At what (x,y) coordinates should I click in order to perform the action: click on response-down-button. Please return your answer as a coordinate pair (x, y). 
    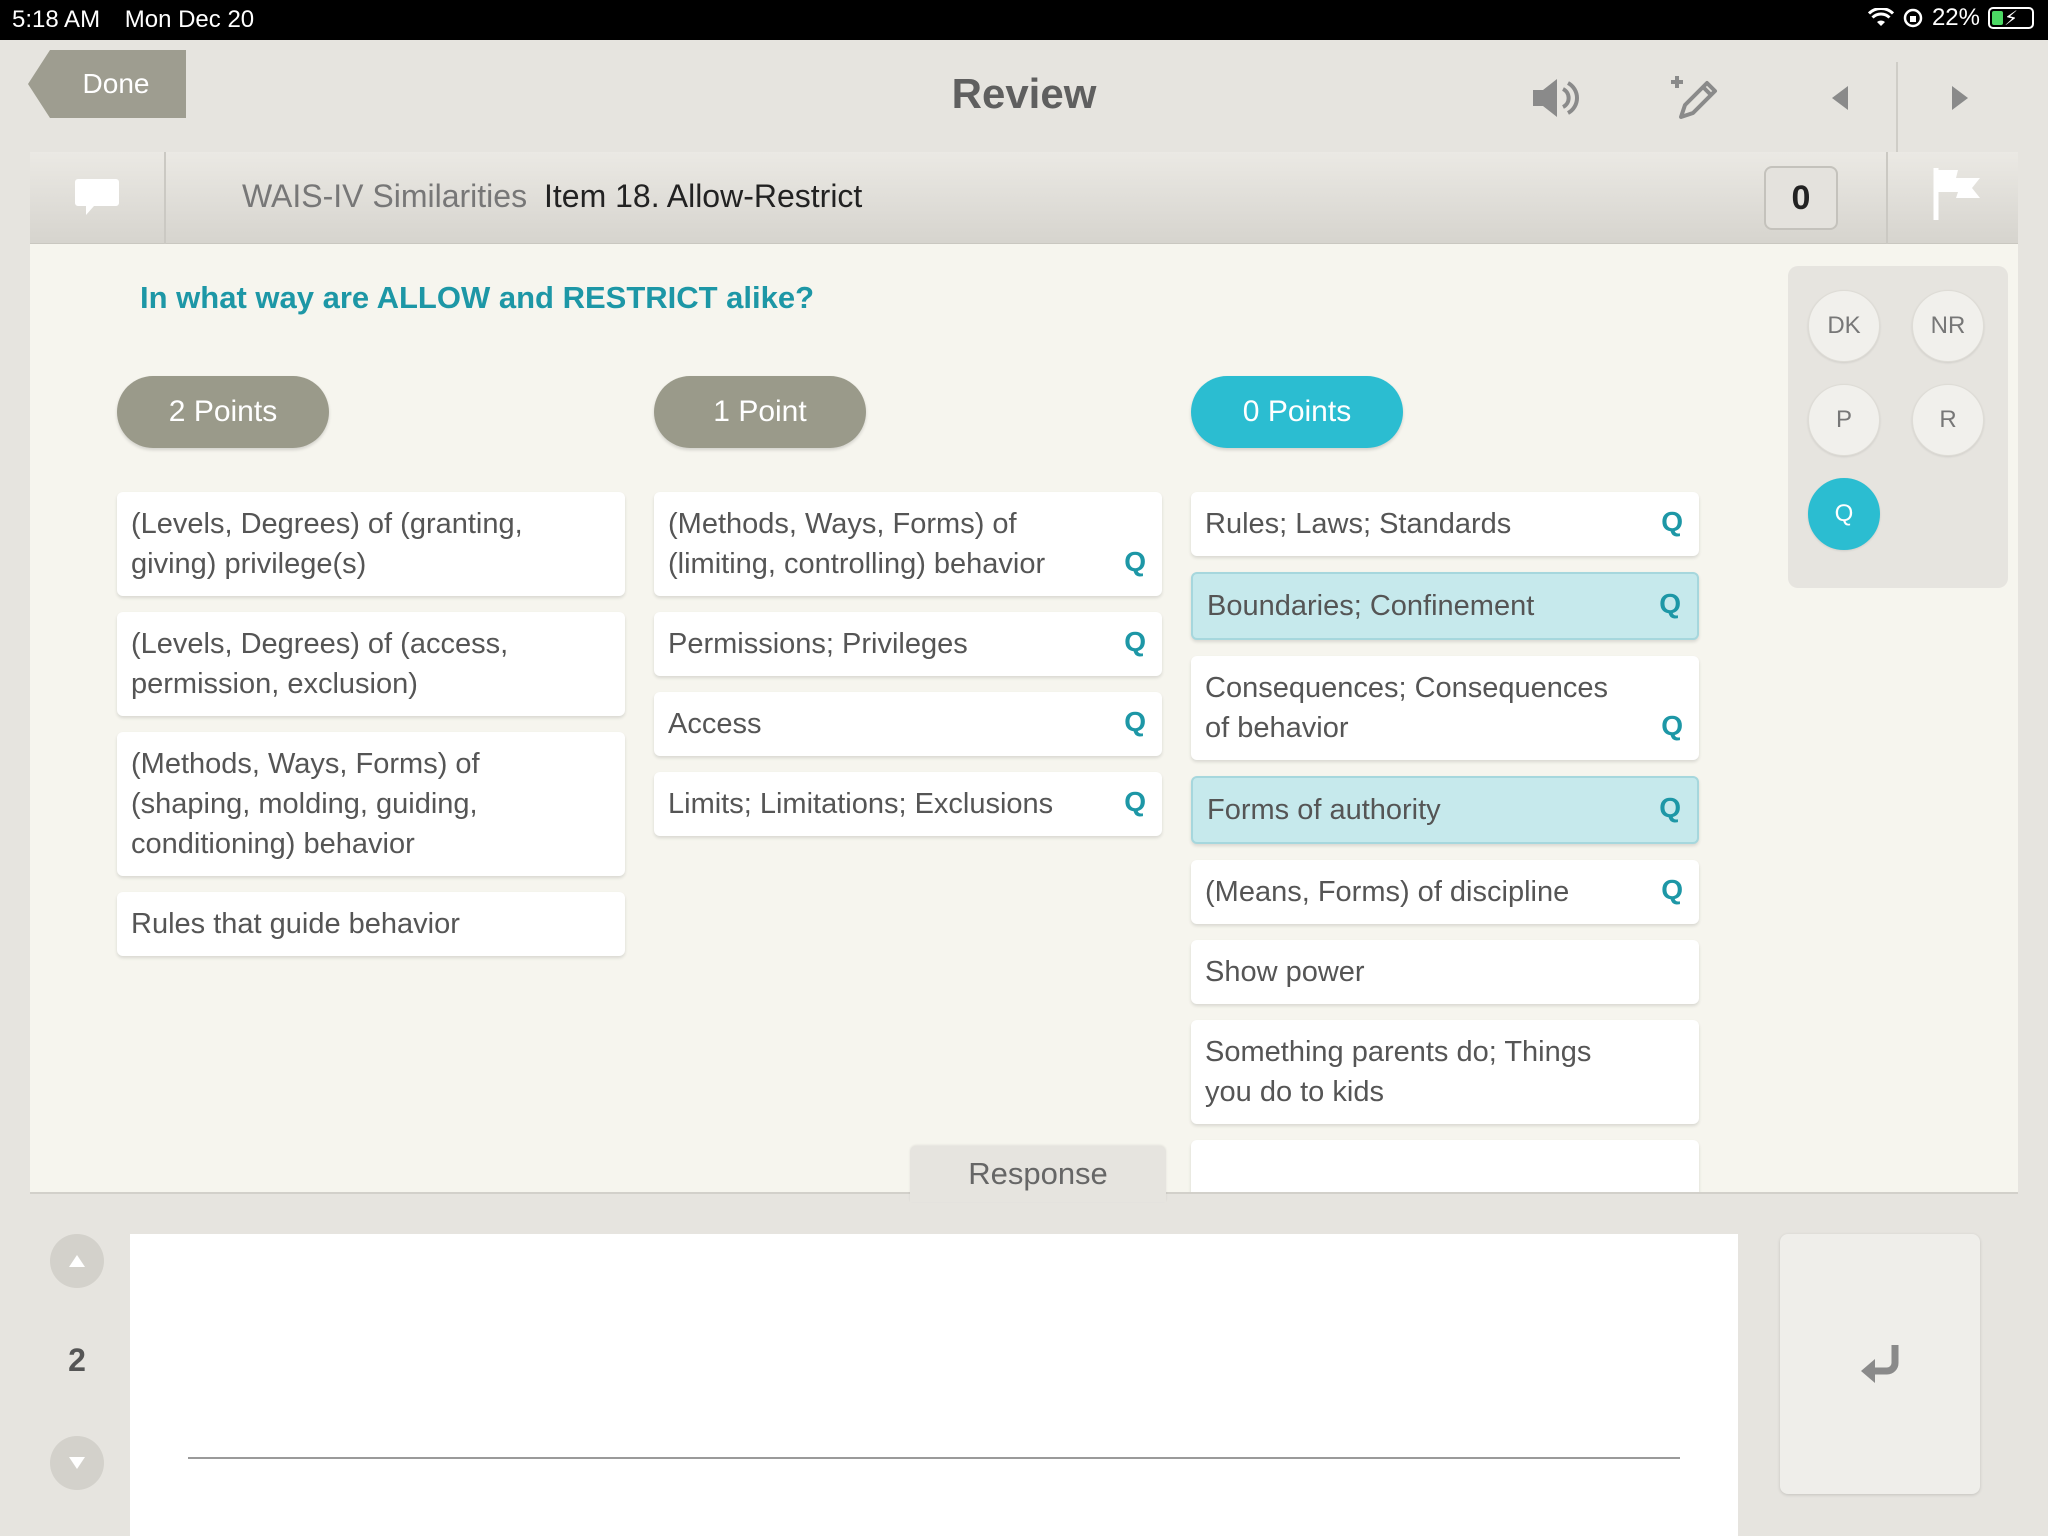
    Looking at the image, I should click on (77, 1463).